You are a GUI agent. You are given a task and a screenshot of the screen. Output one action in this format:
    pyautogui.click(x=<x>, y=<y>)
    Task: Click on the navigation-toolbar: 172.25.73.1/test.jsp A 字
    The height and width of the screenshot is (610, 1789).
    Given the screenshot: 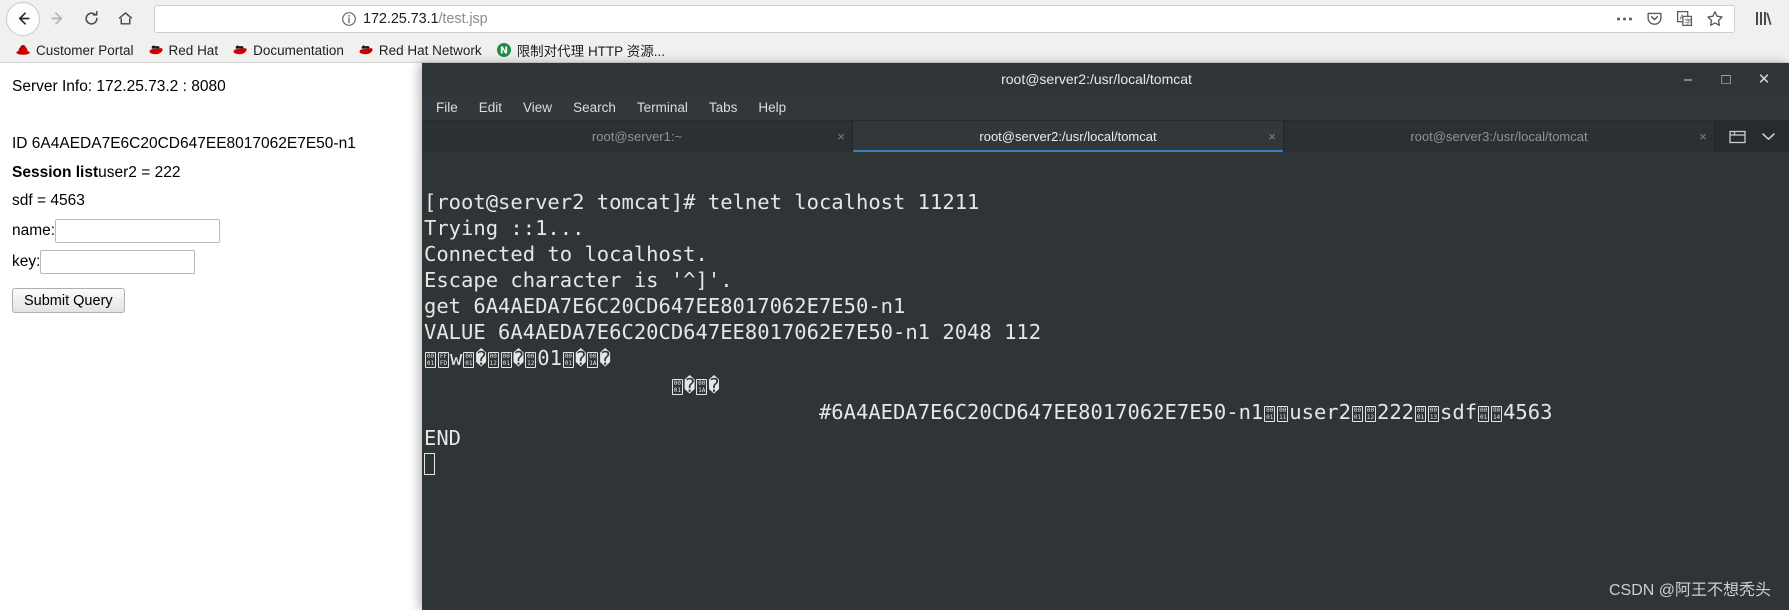 What is the action you would take?
    pyautogui.click(x=894, y=18)
    